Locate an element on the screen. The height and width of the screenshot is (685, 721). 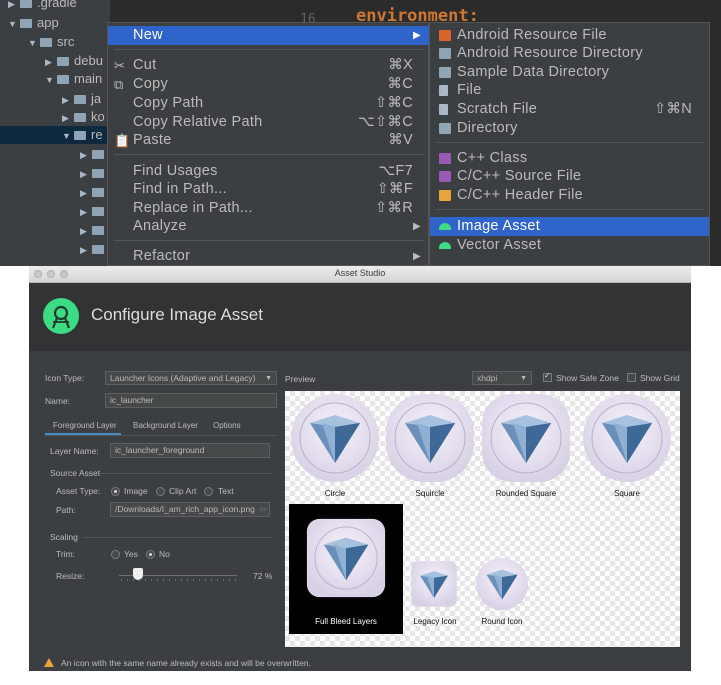
preview-square-icon is located at coordinates (627, 440).